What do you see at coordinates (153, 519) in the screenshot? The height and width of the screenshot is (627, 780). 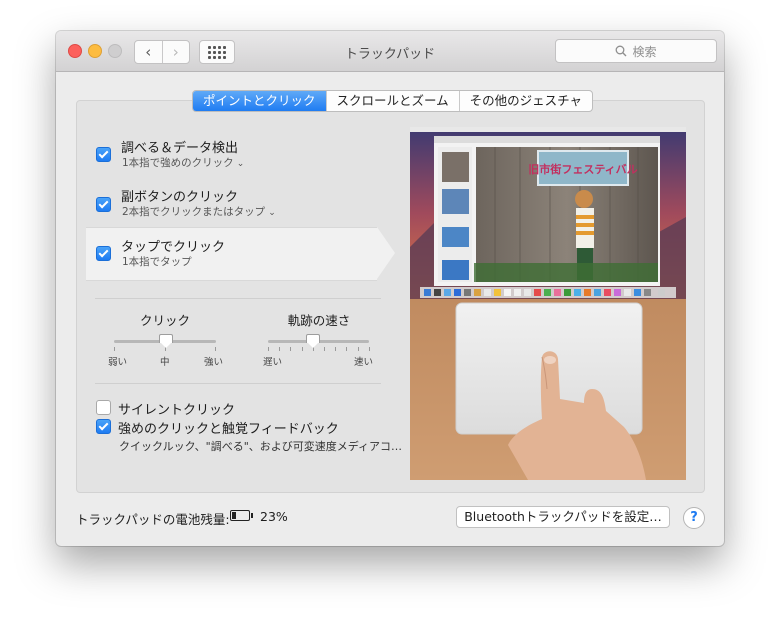 I see `battery-label: トラックパッドの電池残量:` at bounding box center [153, 519].